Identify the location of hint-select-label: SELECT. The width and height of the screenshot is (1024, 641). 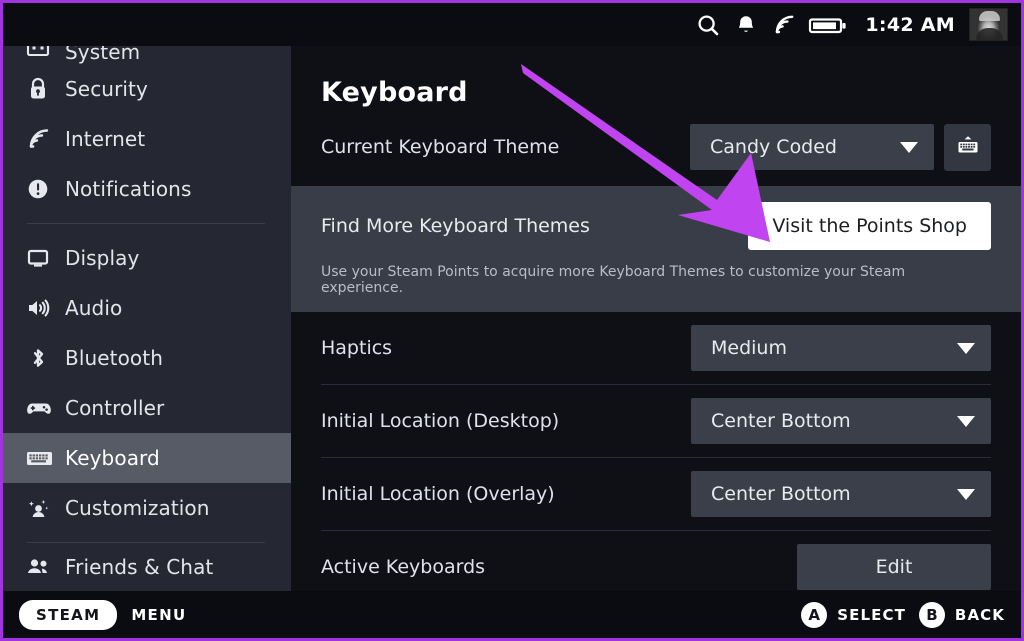
(871, 614).